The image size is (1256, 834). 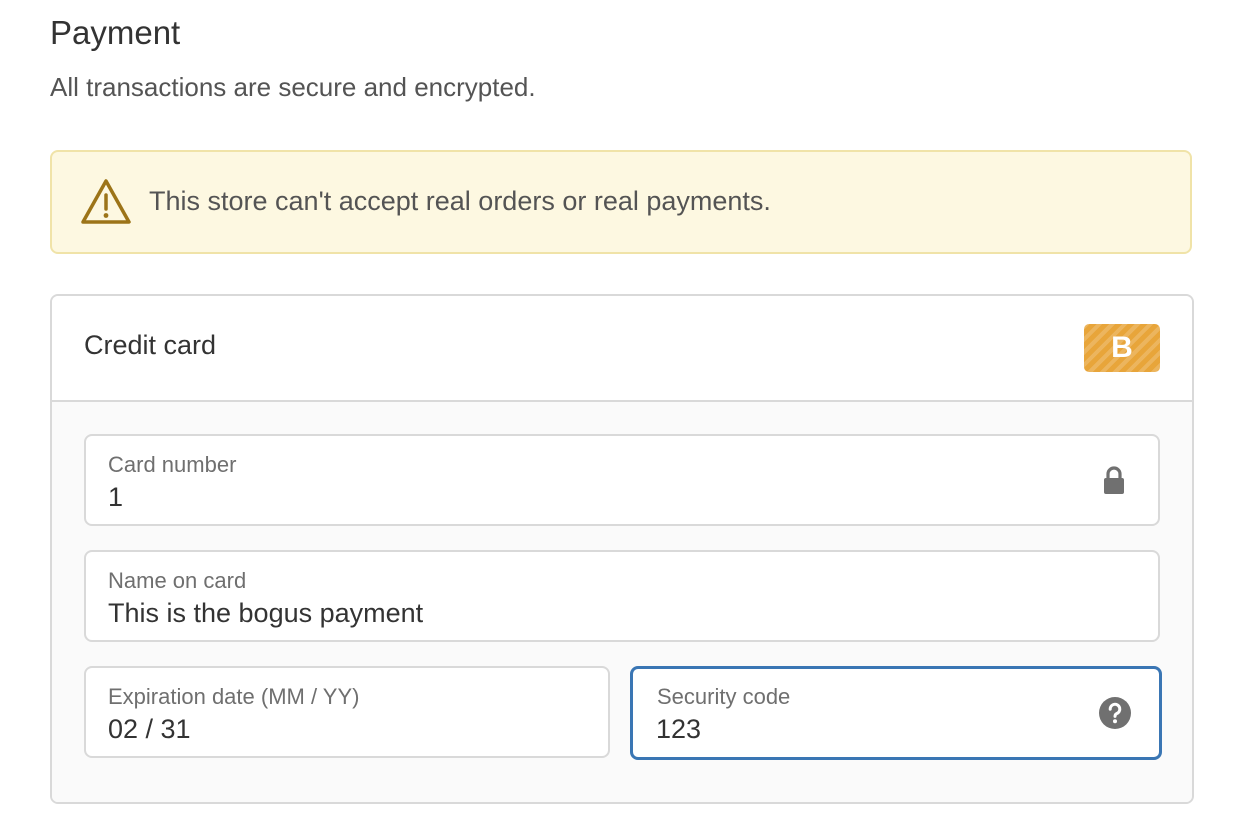 What do you see at coordinates (678, 729) in the screenshot?
I see `security-code-value: 123` at bounding box center [678, 729].